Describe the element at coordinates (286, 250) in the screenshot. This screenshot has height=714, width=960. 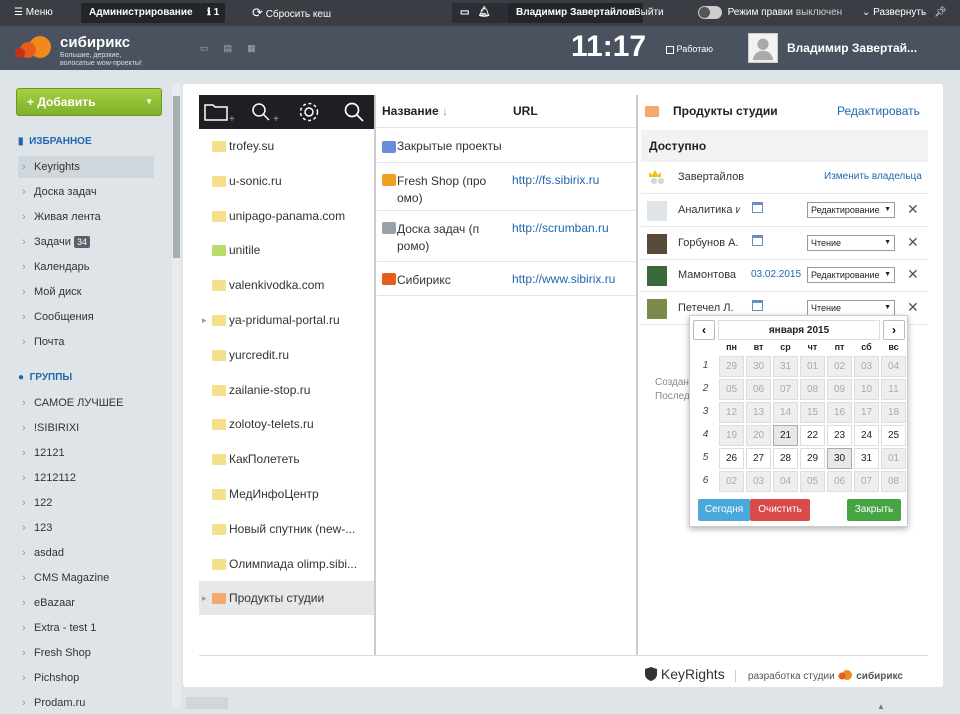
I see `folder-item: unitile` at that location.